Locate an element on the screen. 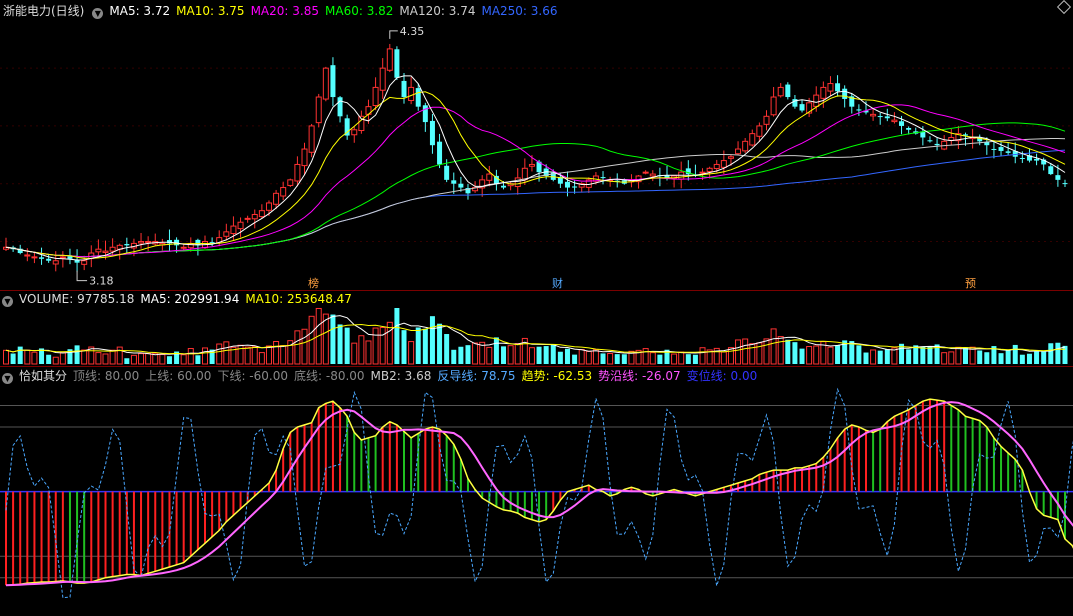 This screenshot has width=1073, height=616. trend-line-label: 势沿线: -26.07 is located at coordinates (639, 376).